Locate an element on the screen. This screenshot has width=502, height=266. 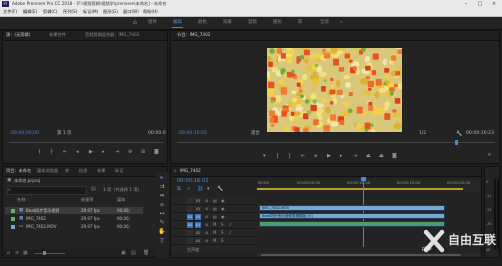
camera-icon: ◙ is located at coordinates (394, 156).